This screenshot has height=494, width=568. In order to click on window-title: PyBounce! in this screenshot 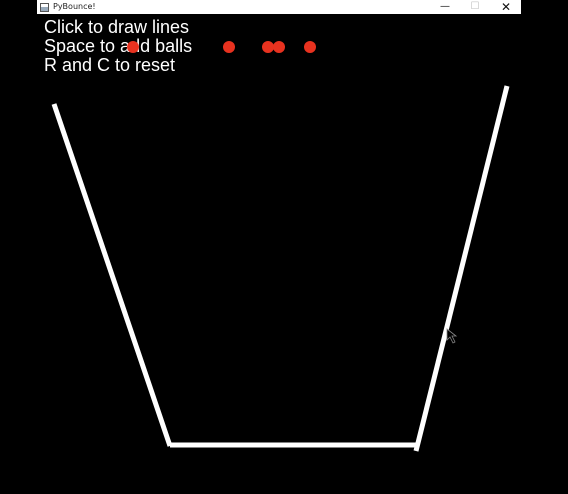, I will do `click(74, 6)`.